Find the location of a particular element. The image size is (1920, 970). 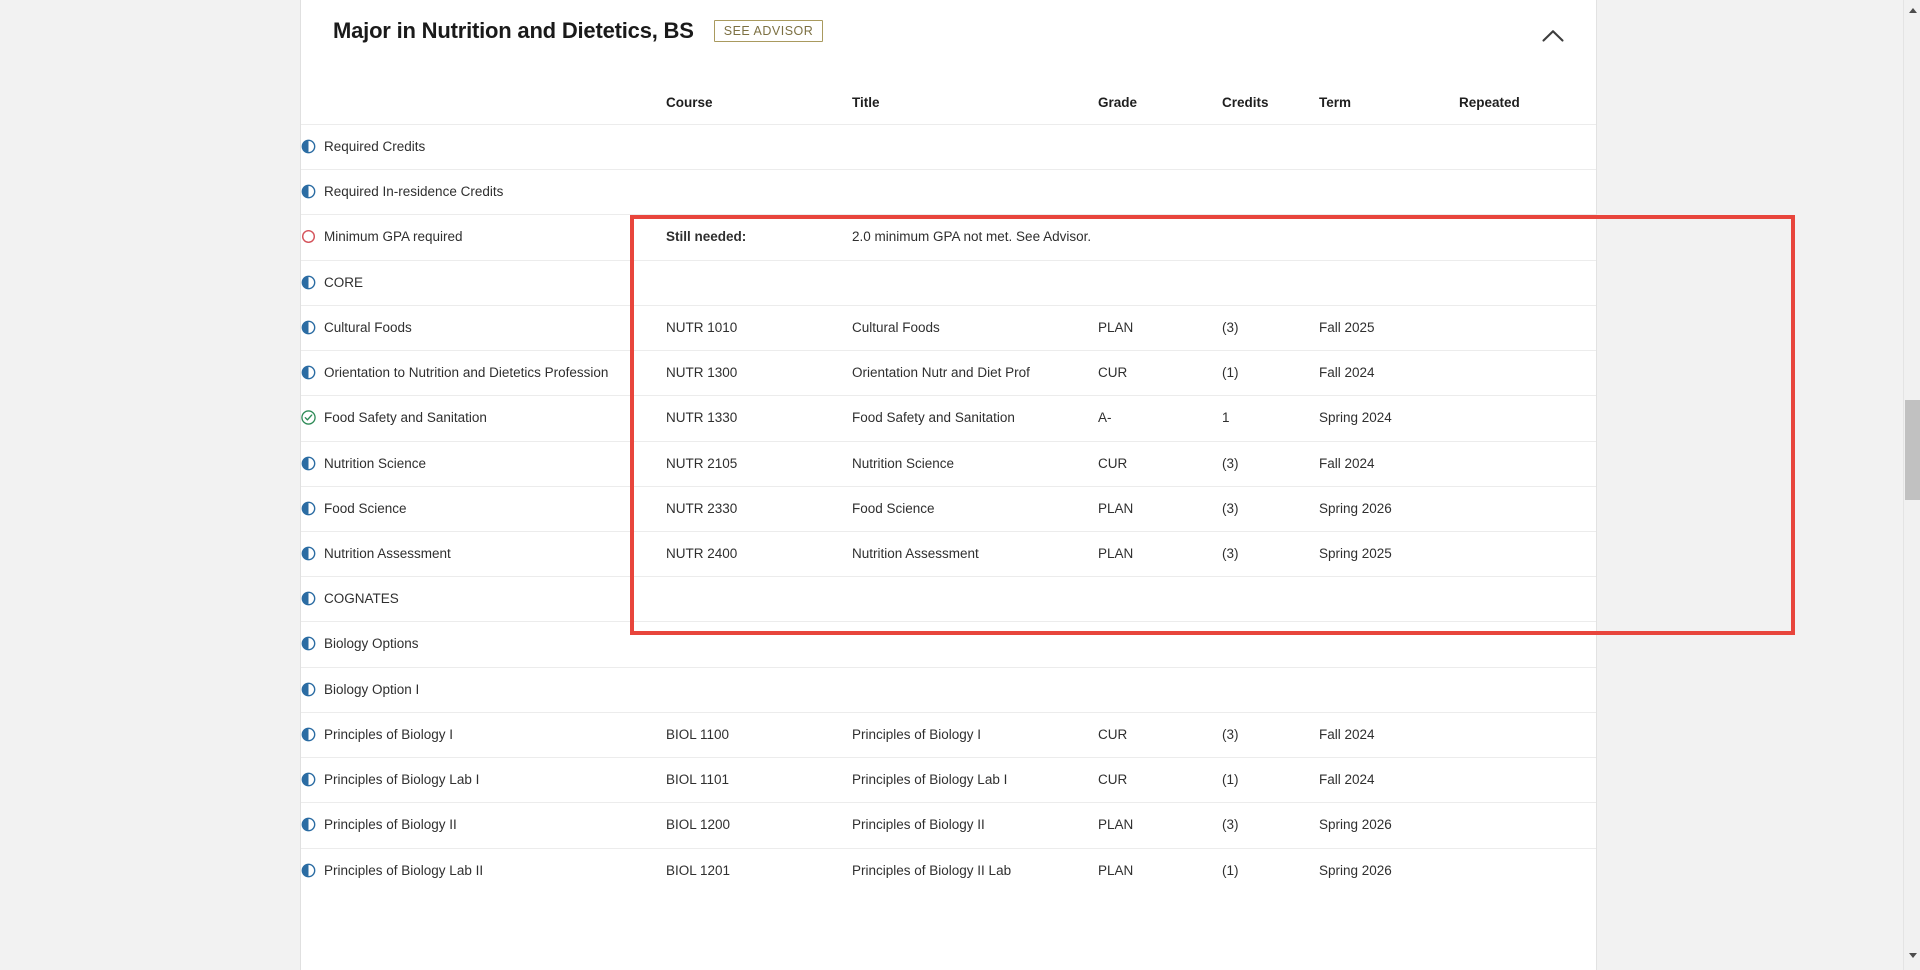

check-circle-icon is located at coordinates (308, 418).